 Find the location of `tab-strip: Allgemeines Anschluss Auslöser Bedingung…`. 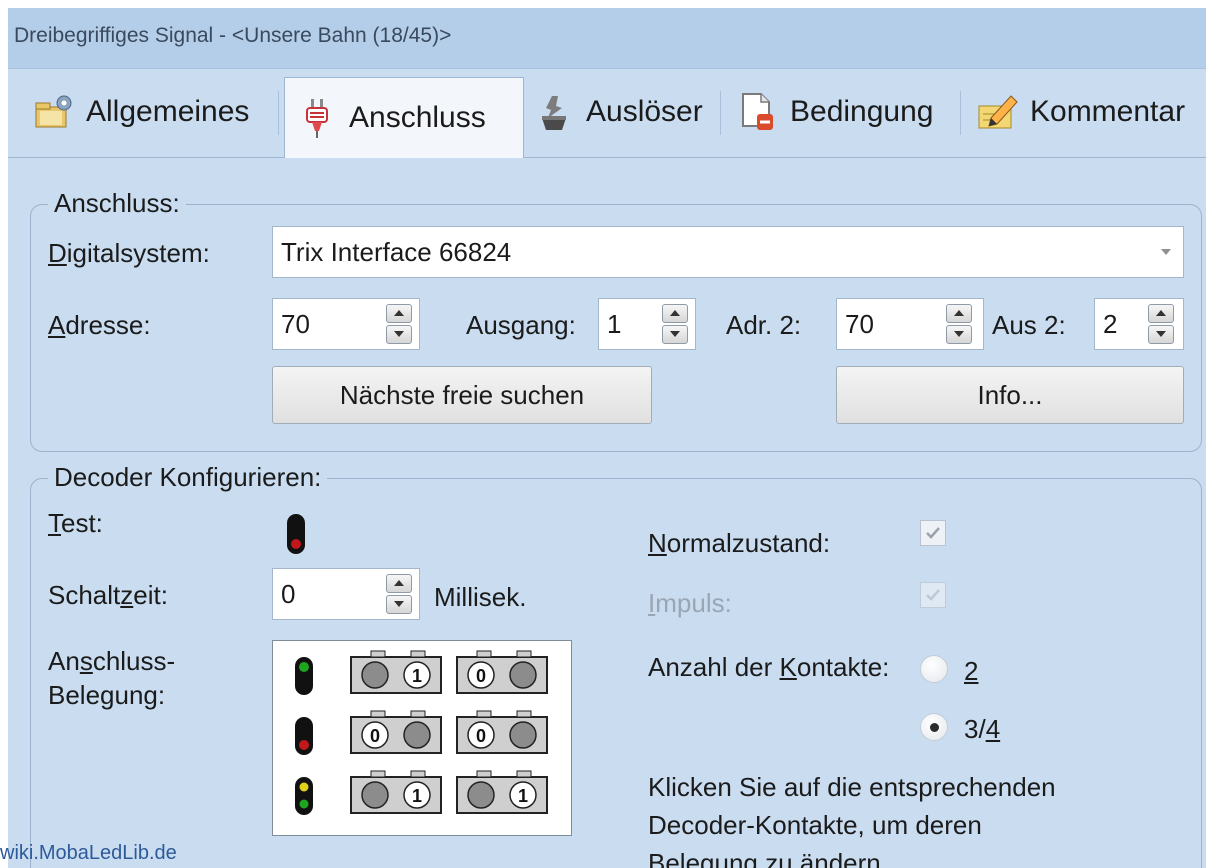

tab-strip: Allgemeines Anschluss Auslöser Bedingung… is located at coordinates (607, 113).